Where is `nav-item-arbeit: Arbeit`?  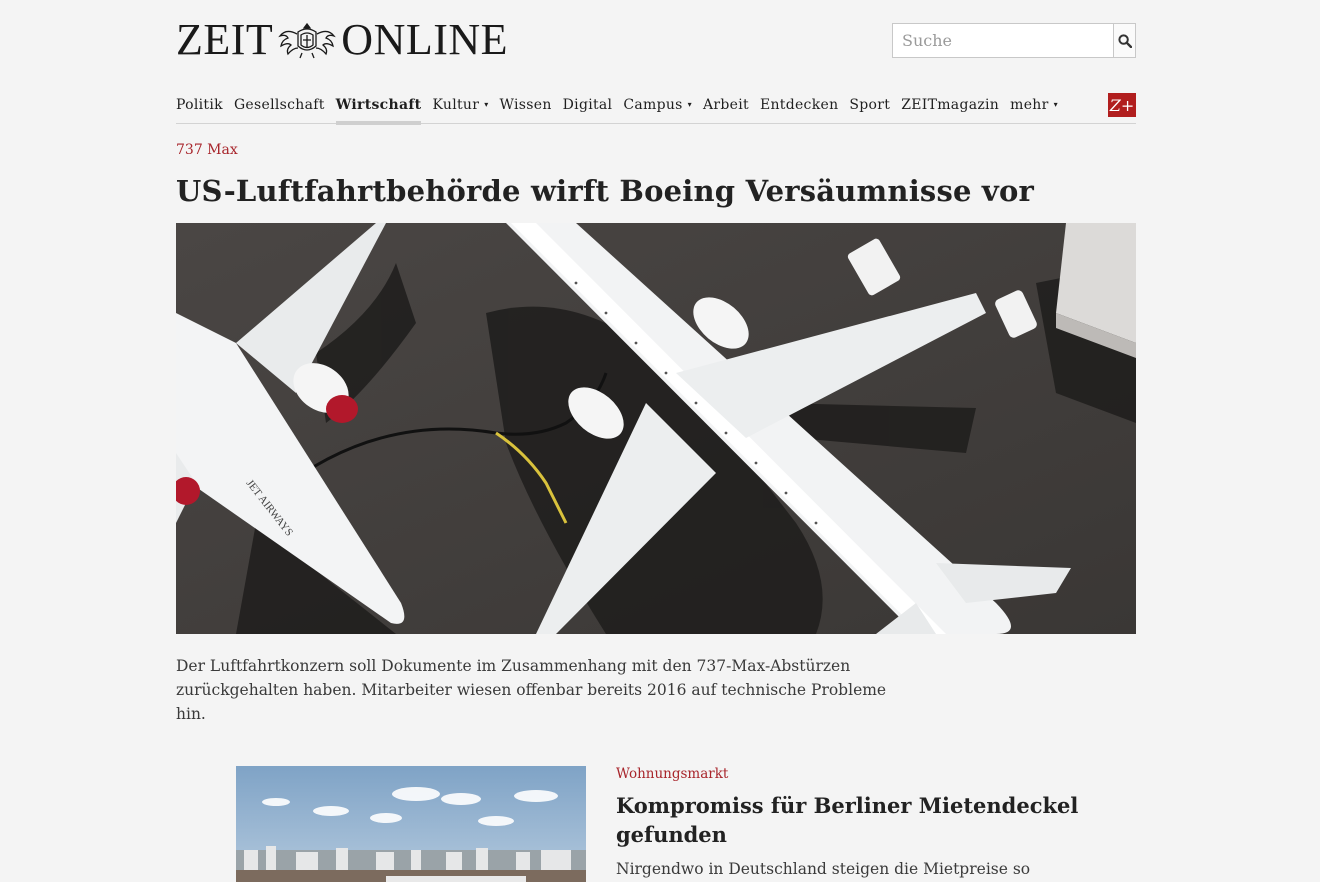 nav-item-arbeit: Arbeit is located at coordinates (726, 108).